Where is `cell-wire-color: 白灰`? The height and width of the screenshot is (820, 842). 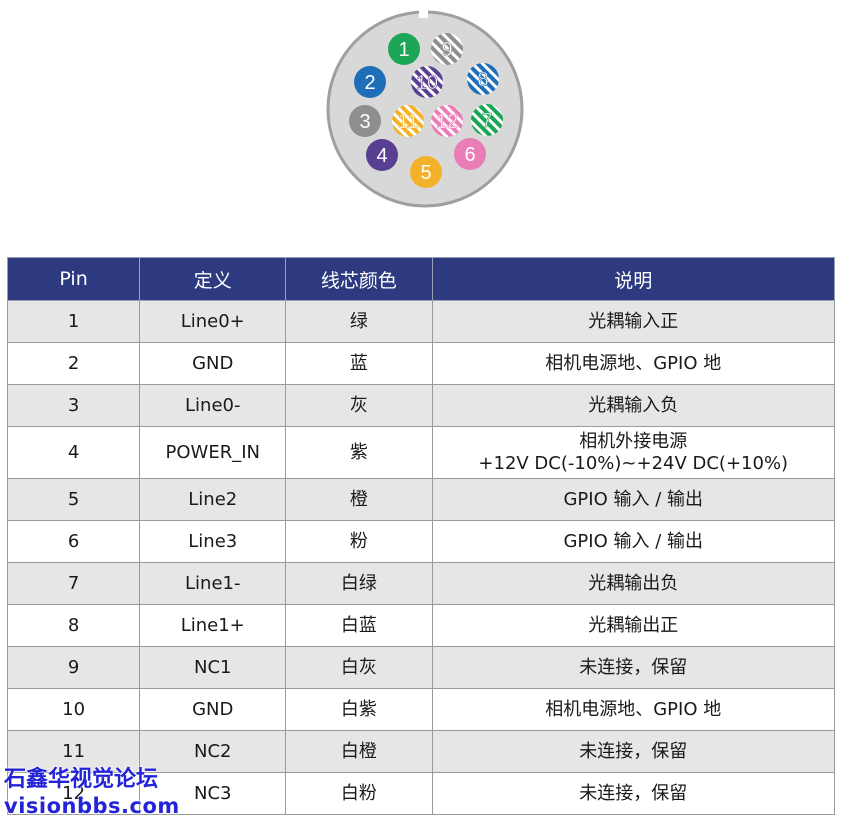 cell-wire-color: 白灰 is located at coordinates (359, 667).